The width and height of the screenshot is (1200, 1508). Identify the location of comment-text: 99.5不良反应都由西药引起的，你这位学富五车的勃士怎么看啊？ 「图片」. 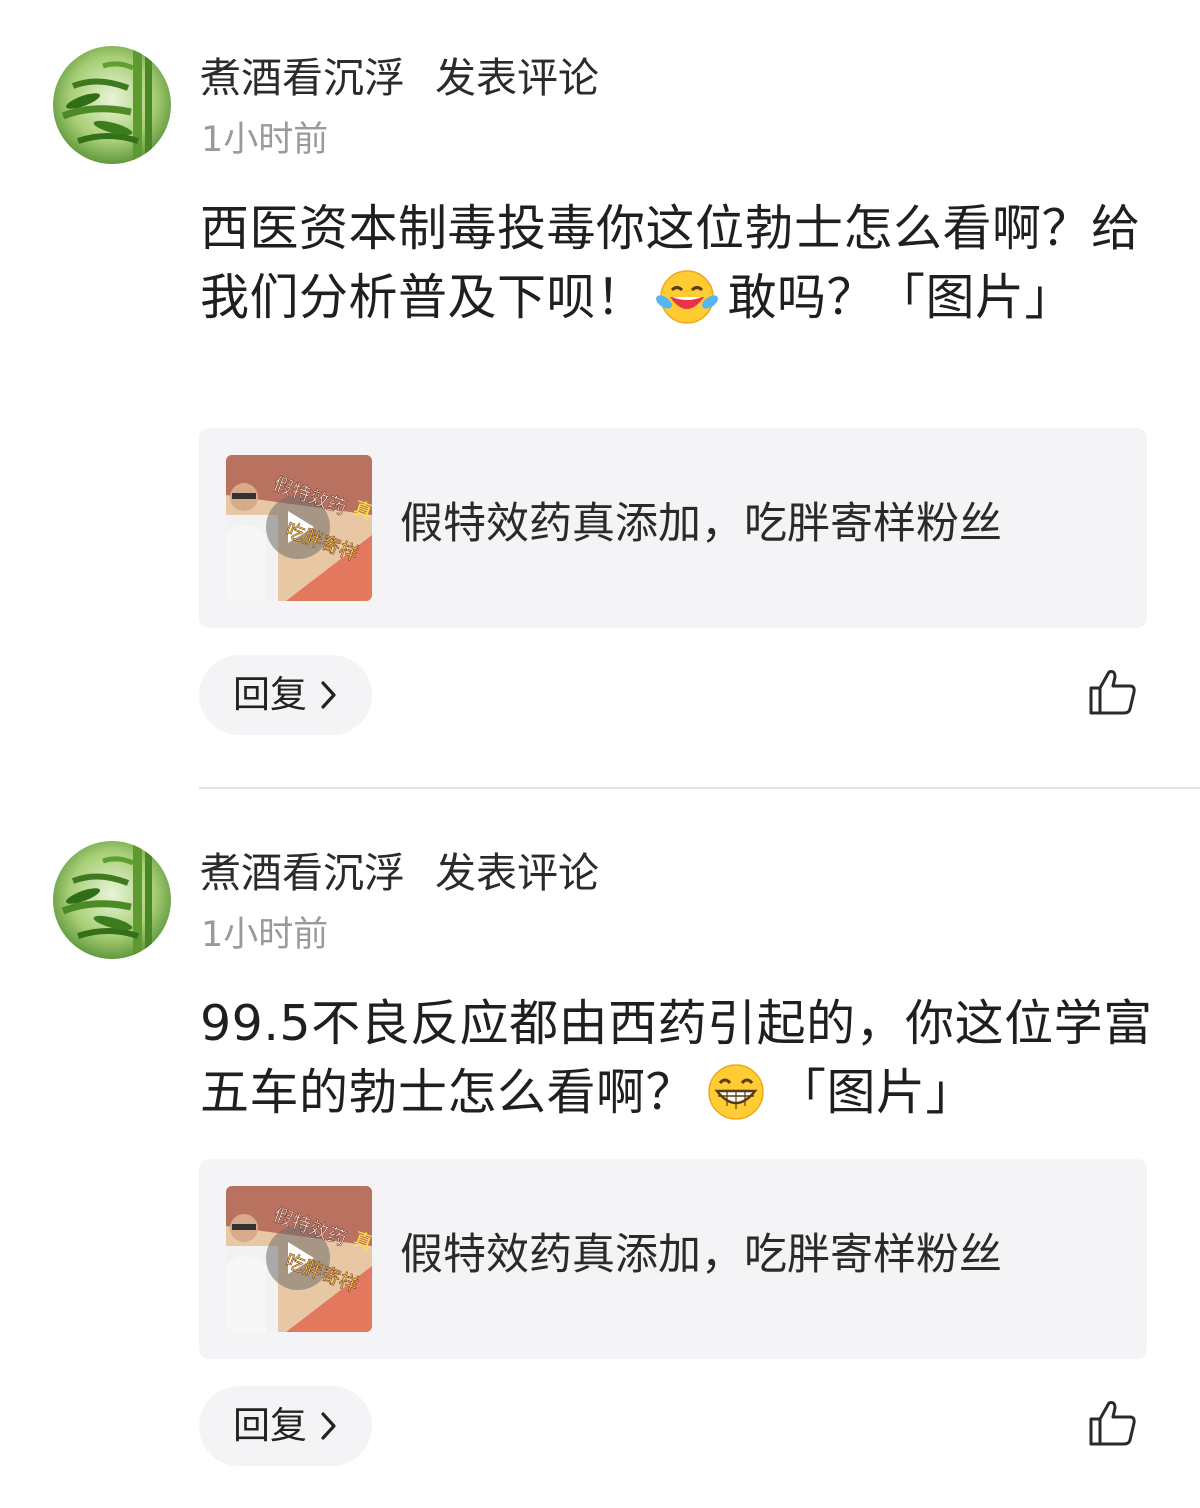
(680, 1058).